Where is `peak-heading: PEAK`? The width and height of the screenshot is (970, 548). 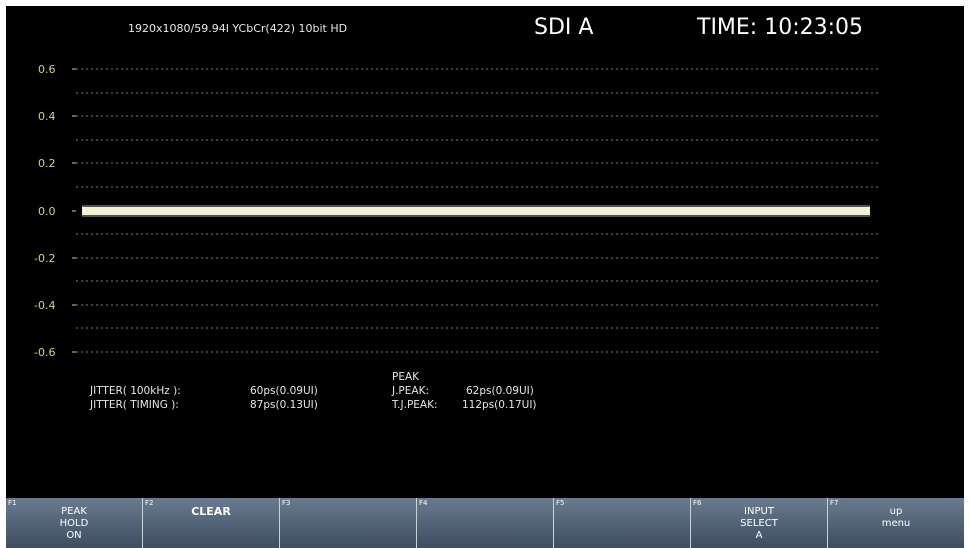
peak-heading: PEAK is located at coordinates (406, 377).